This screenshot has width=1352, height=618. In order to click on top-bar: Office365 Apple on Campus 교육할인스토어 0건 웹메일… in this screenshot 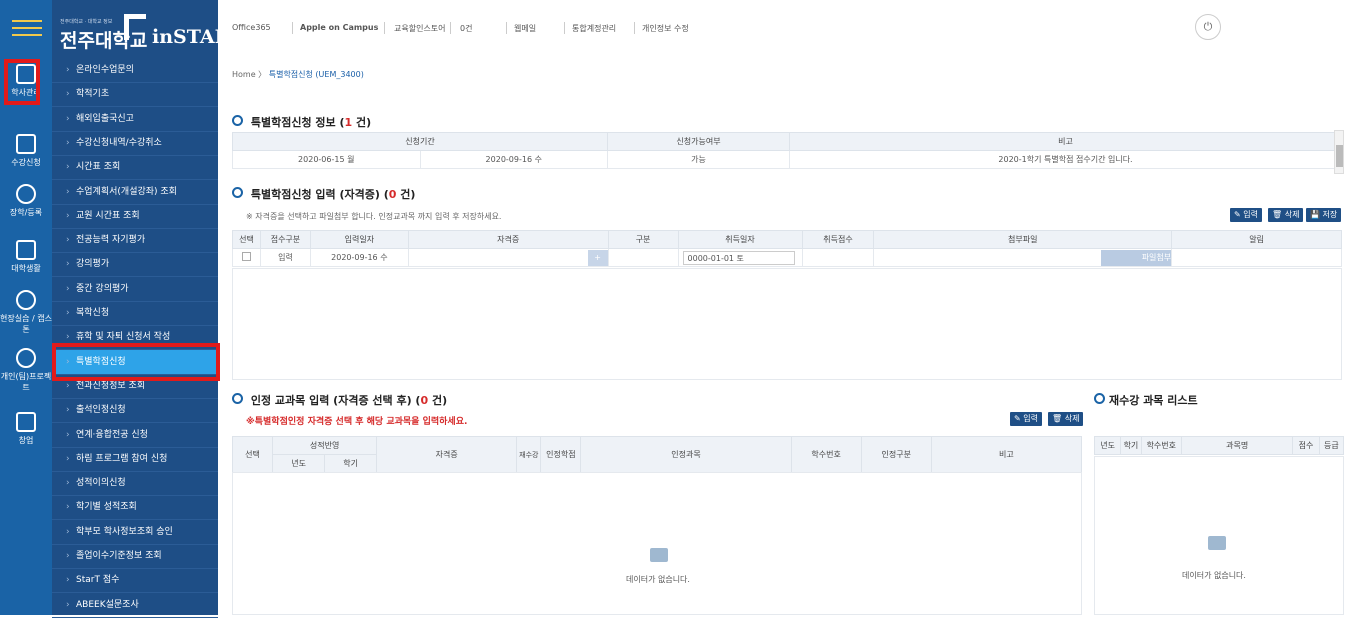, I will do `click(785, 29)`.